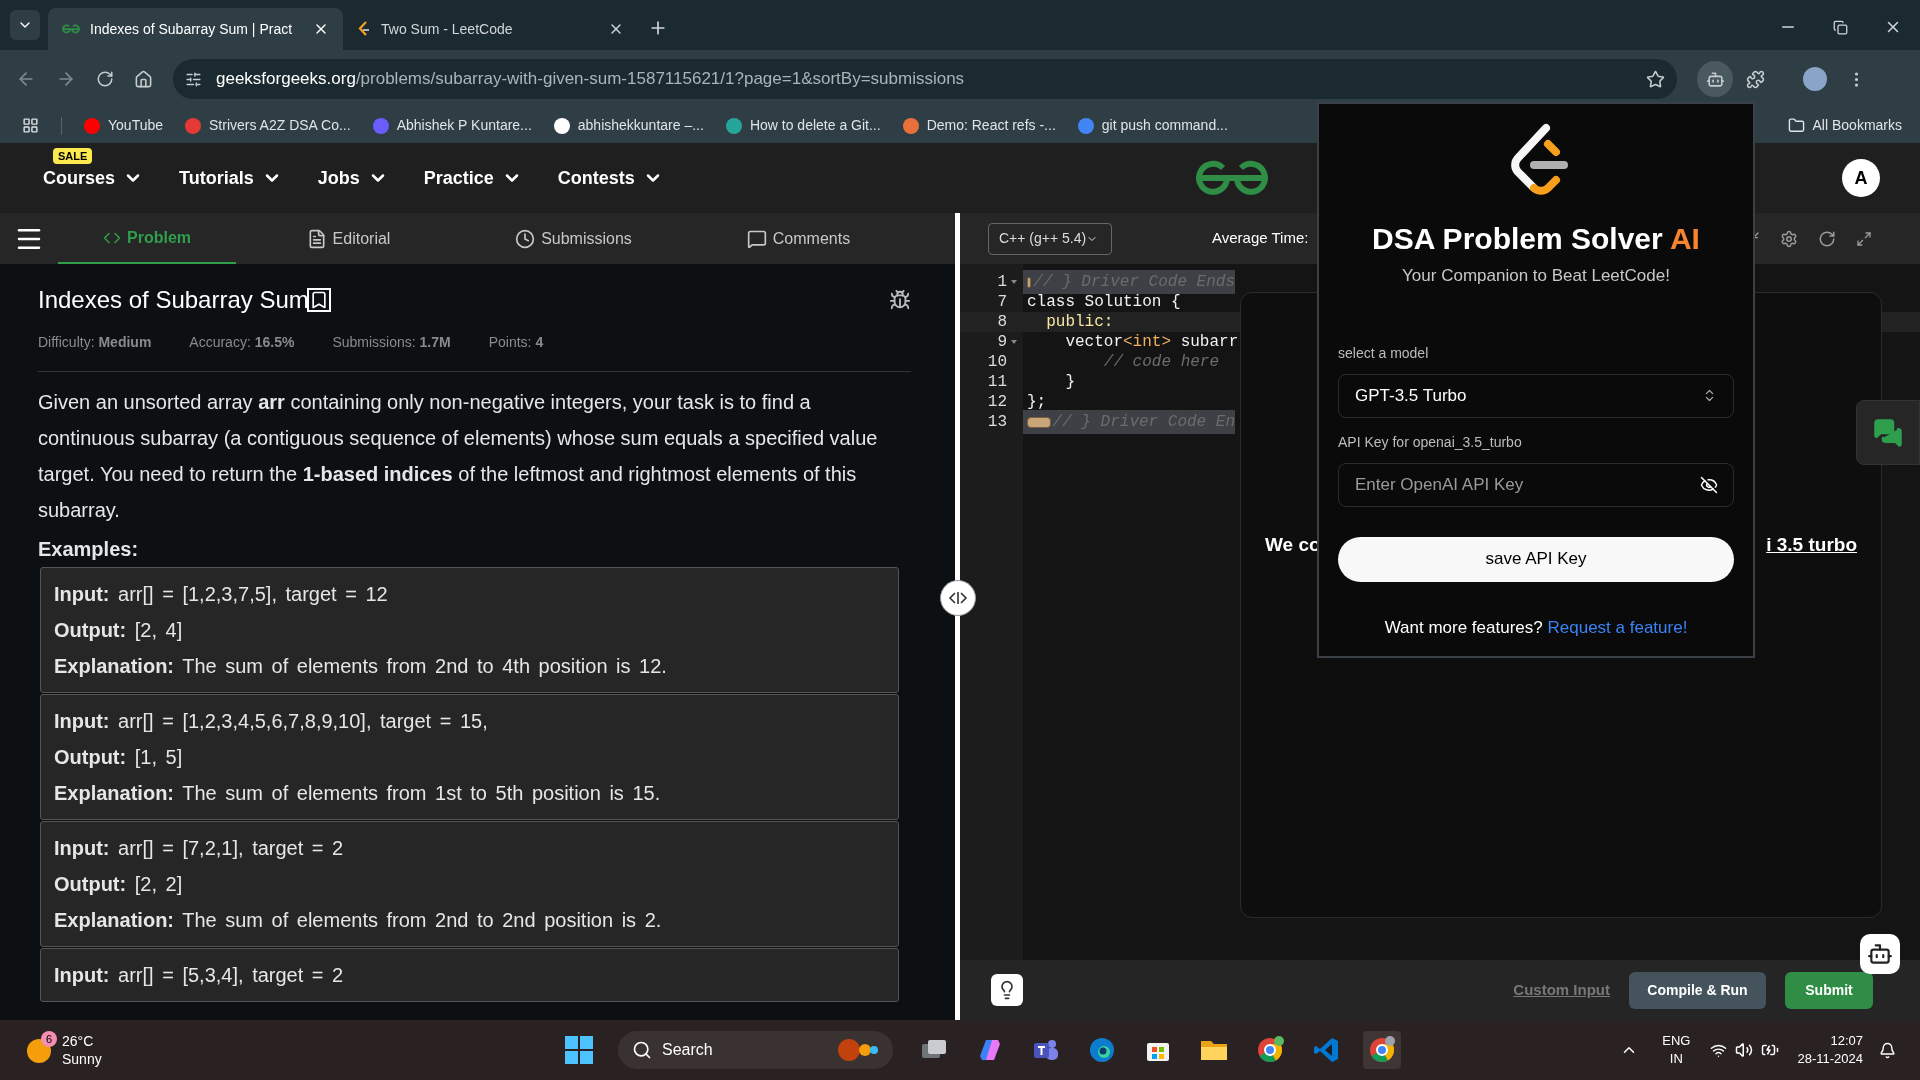 This screenshot has width=1920, height=1080. I want to click on line-number: 8, so click(1002, 322).